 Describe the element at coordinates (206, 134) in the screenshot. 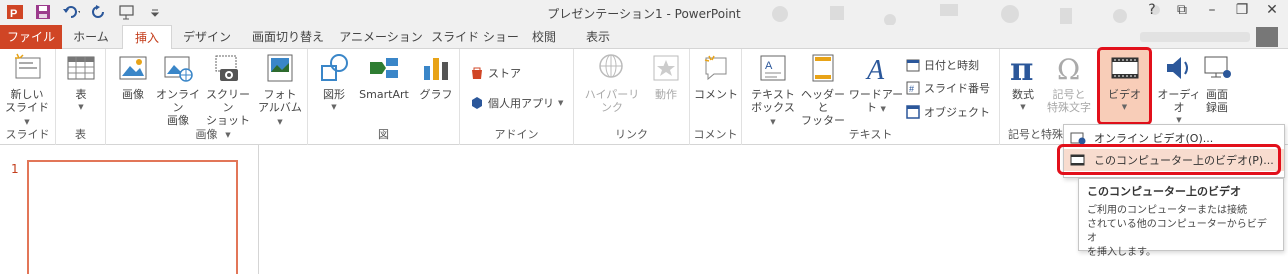

I see `group-label-images: 画像` at that location.